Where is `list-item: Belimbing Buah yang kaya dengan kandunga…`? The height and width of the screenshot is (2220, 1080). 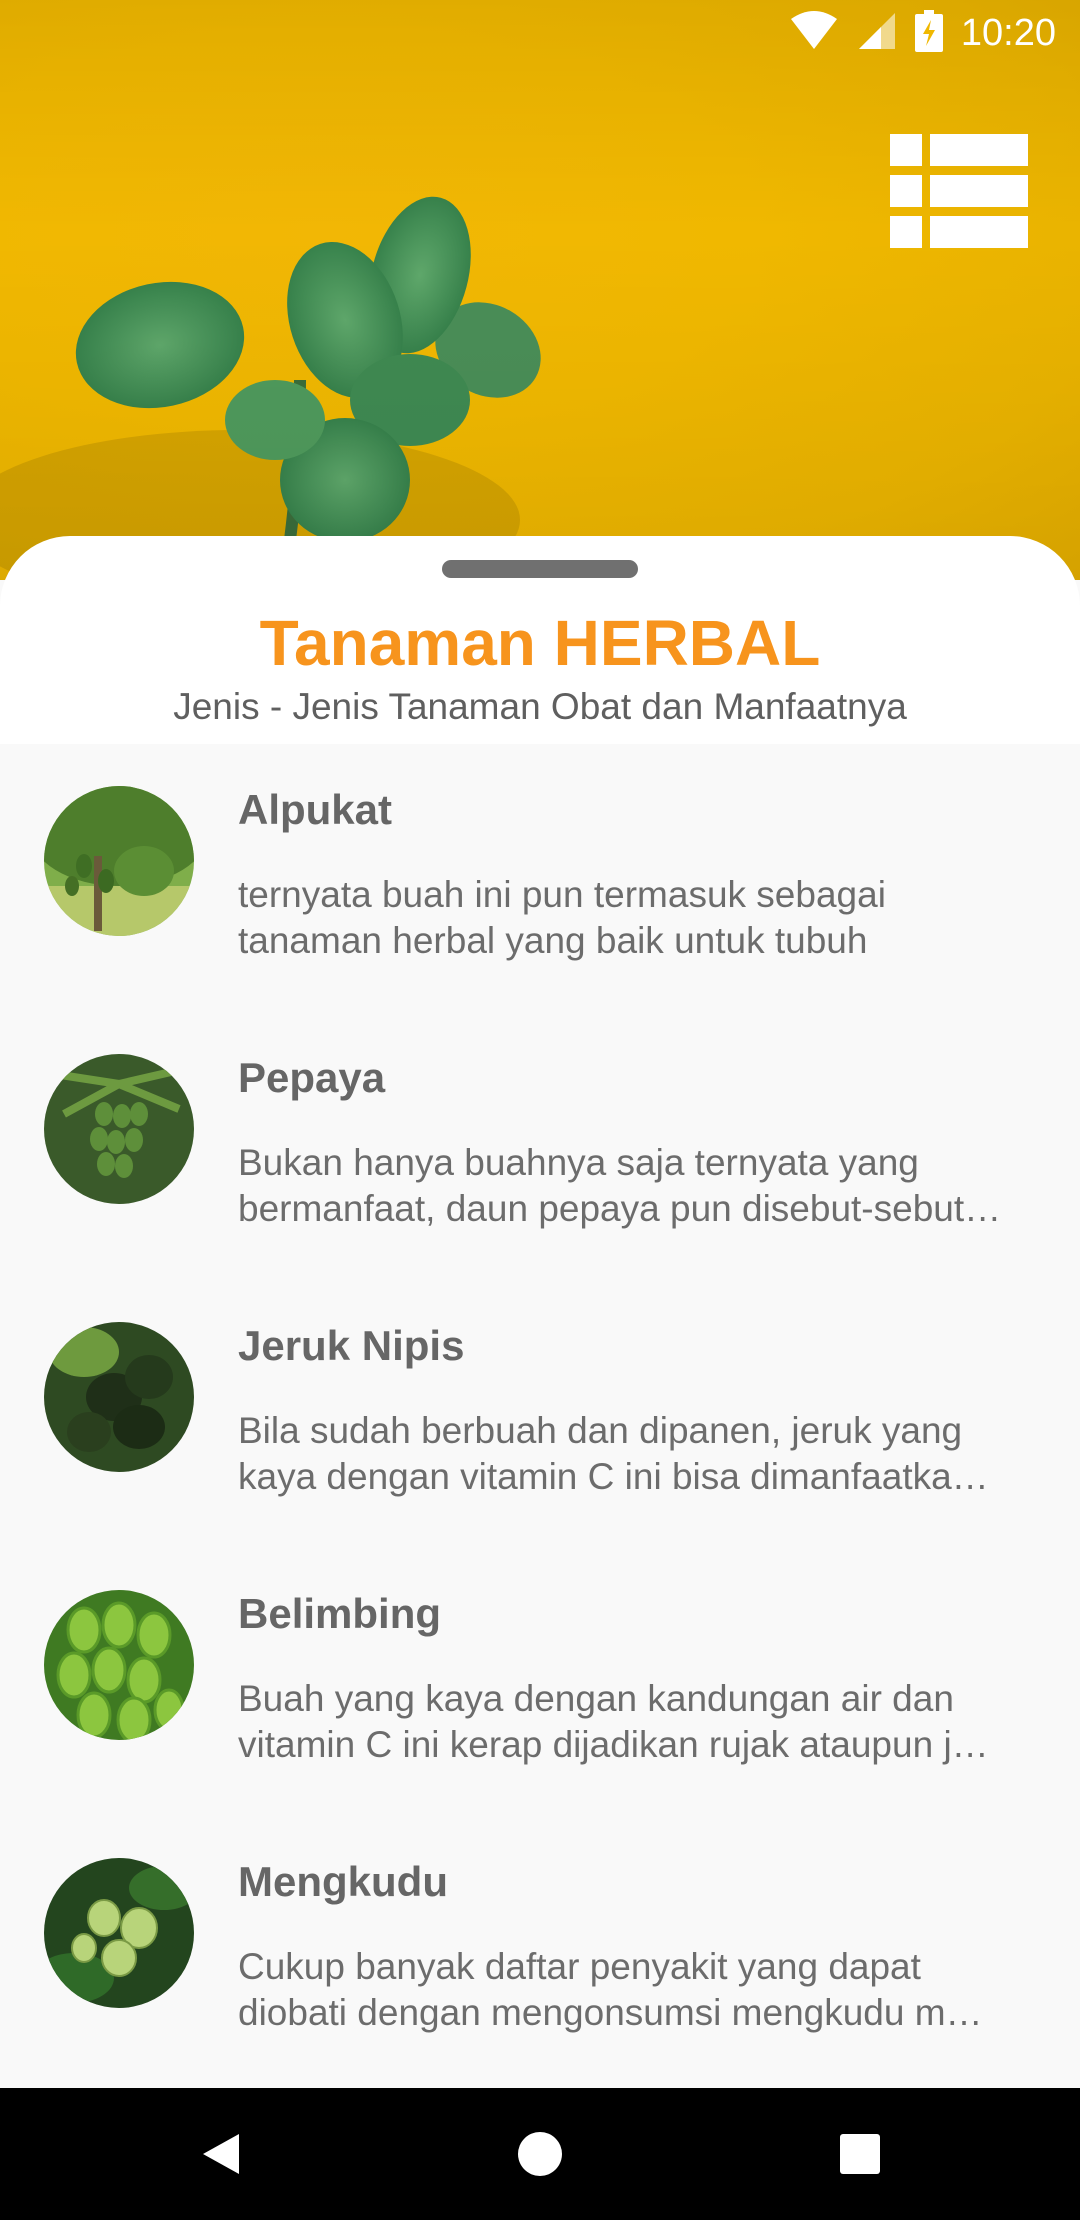
list-item: Belimbing Buah yang kaya dengan kandunga… is located at coordinates (540, 1682).